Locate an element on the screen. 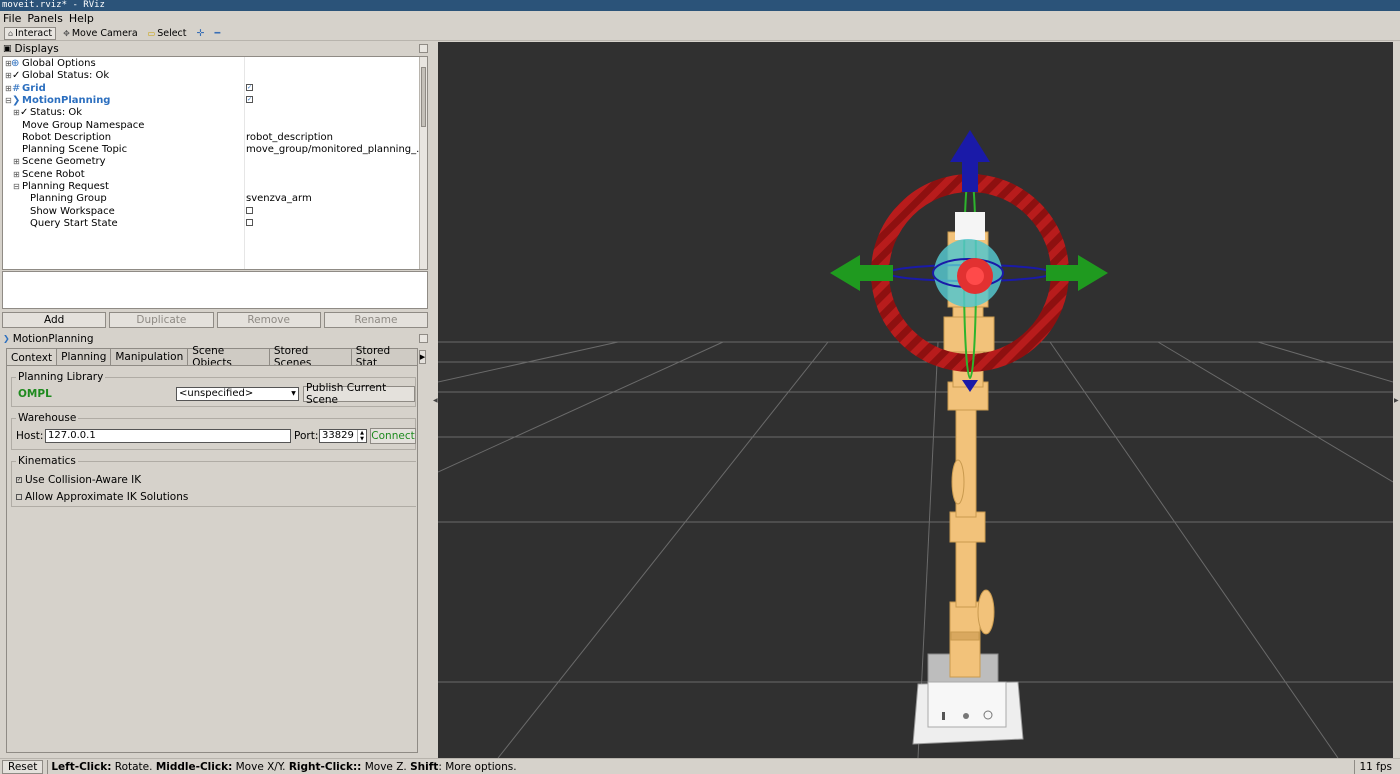 The image size is (1400, 774). tree-row-scene-robot: ⊞ Scene Robot is located at coordinates (211, 175).